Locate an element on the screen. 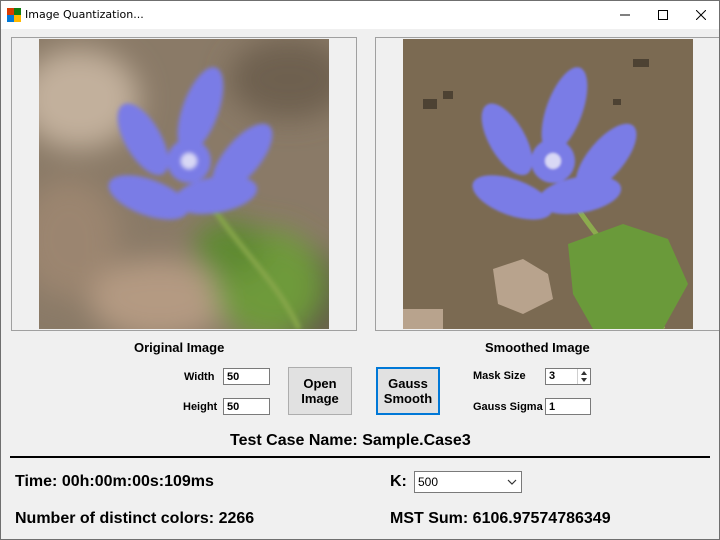 The image size is (720, 540). height-label: Height is located at coordinates (200, 407).